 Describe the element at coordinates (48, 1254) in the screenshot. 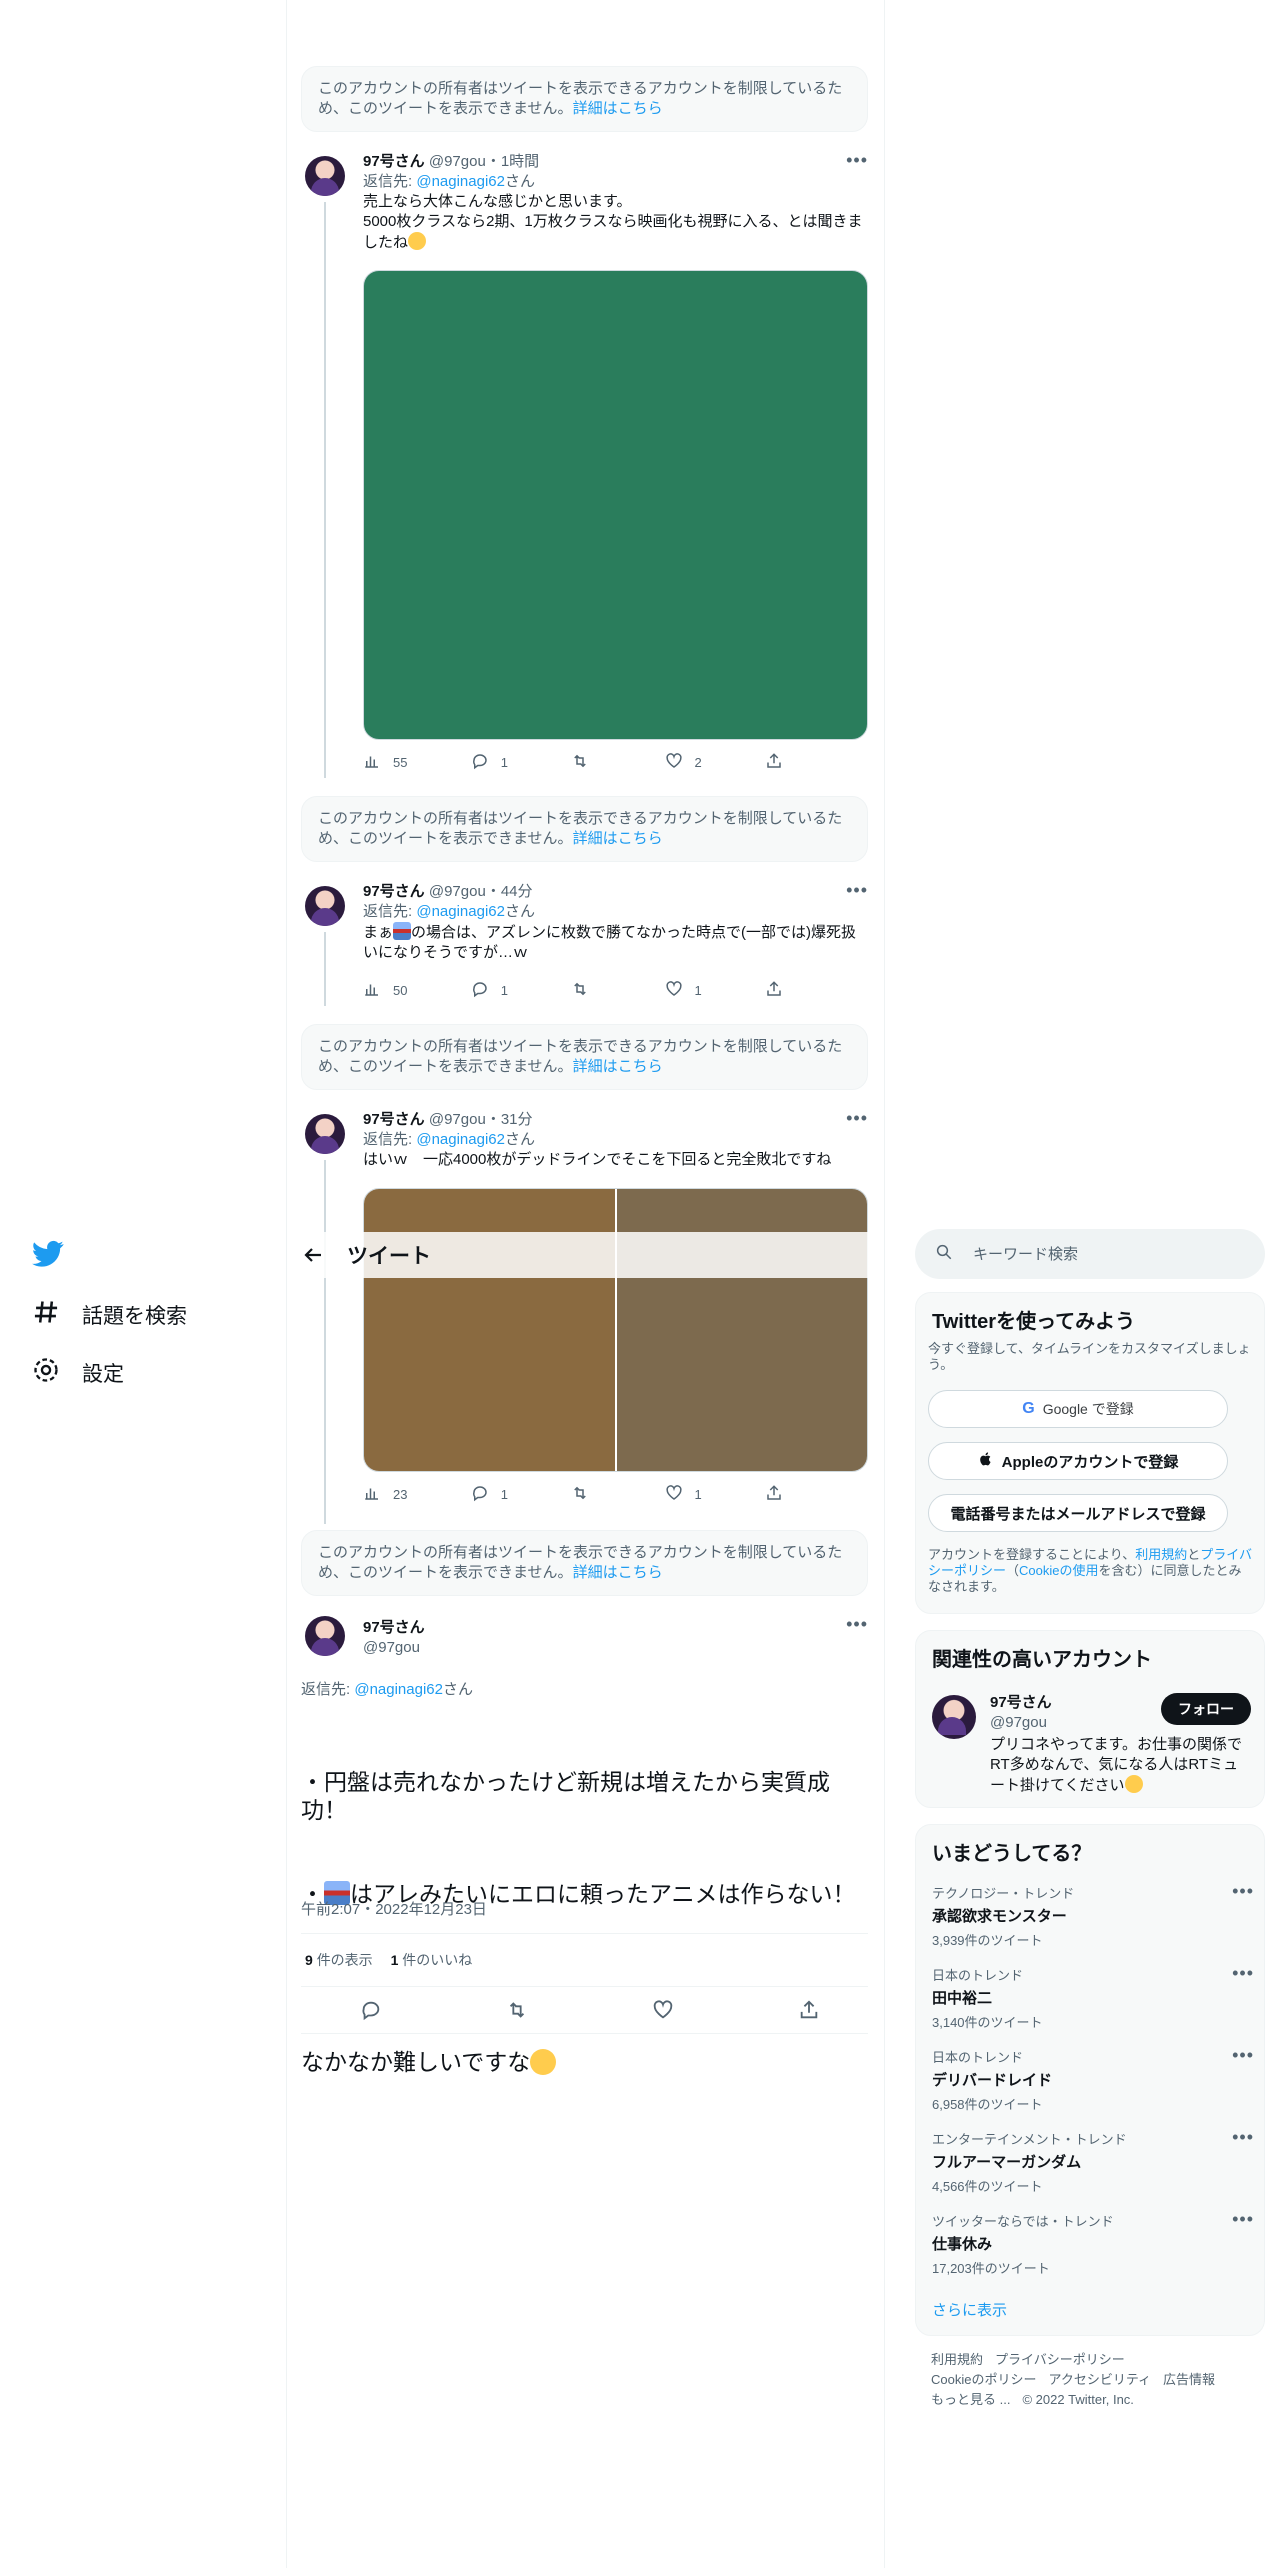

I see `twitter-logo-icon` at that location.